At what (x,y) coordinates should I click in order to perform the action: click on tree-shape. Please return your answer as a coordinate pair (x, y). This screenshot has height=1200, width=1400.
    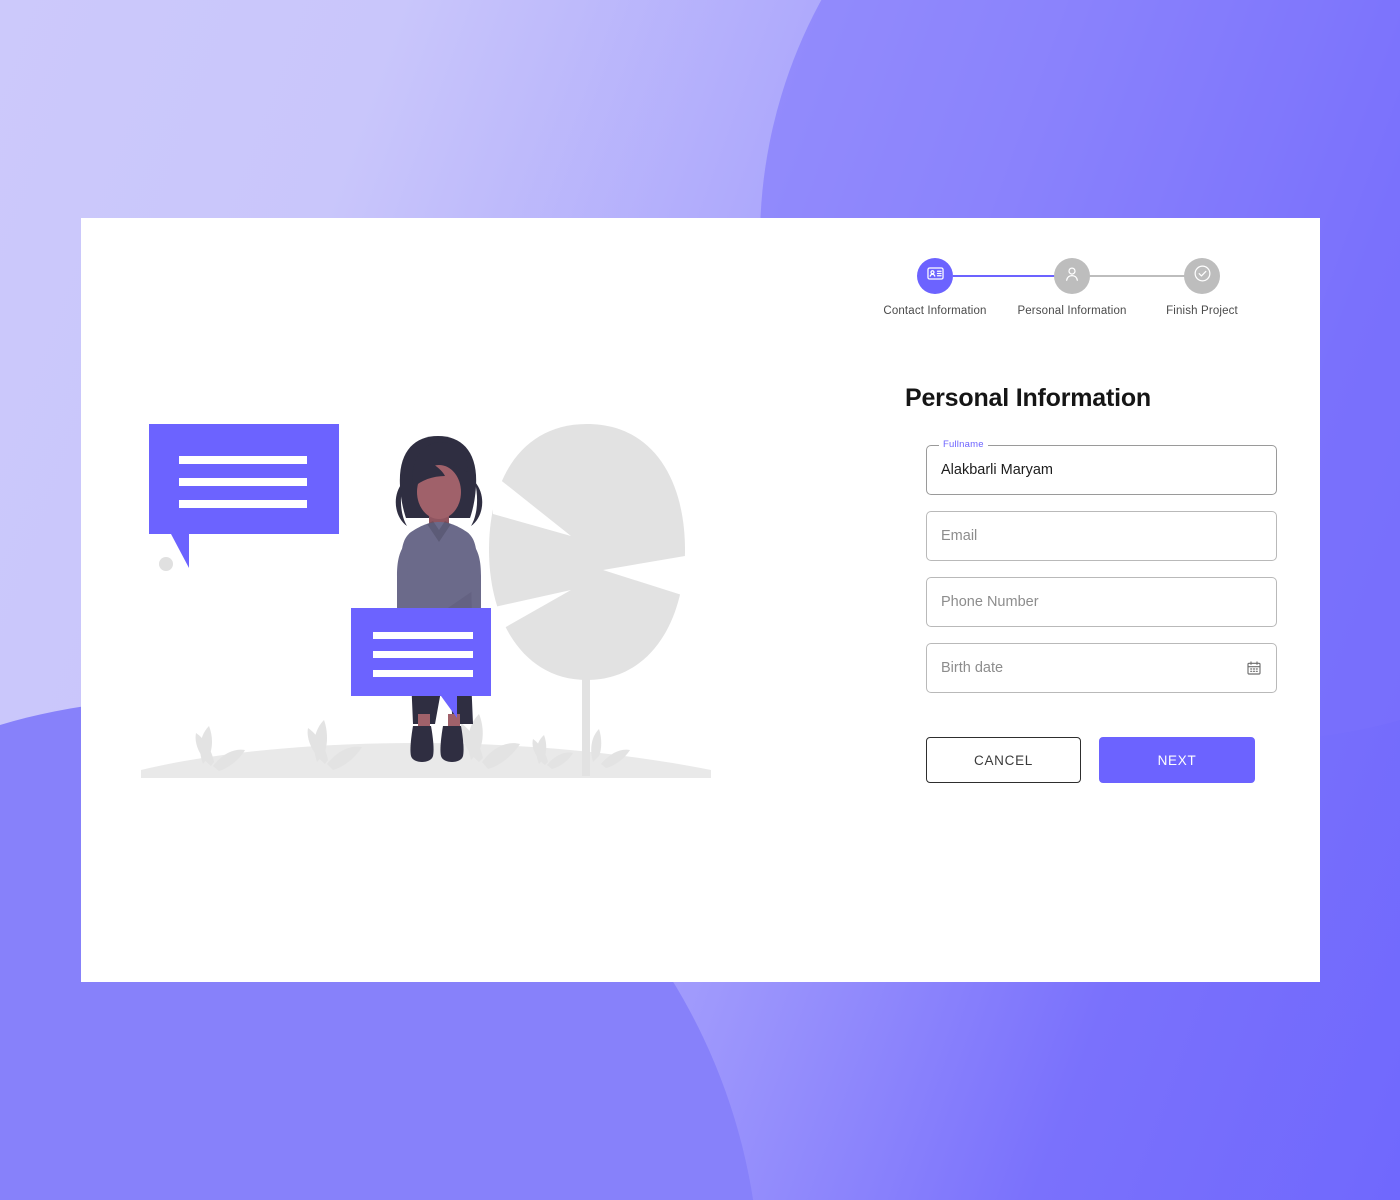
    Looking at the image, I should click on (587, 600).